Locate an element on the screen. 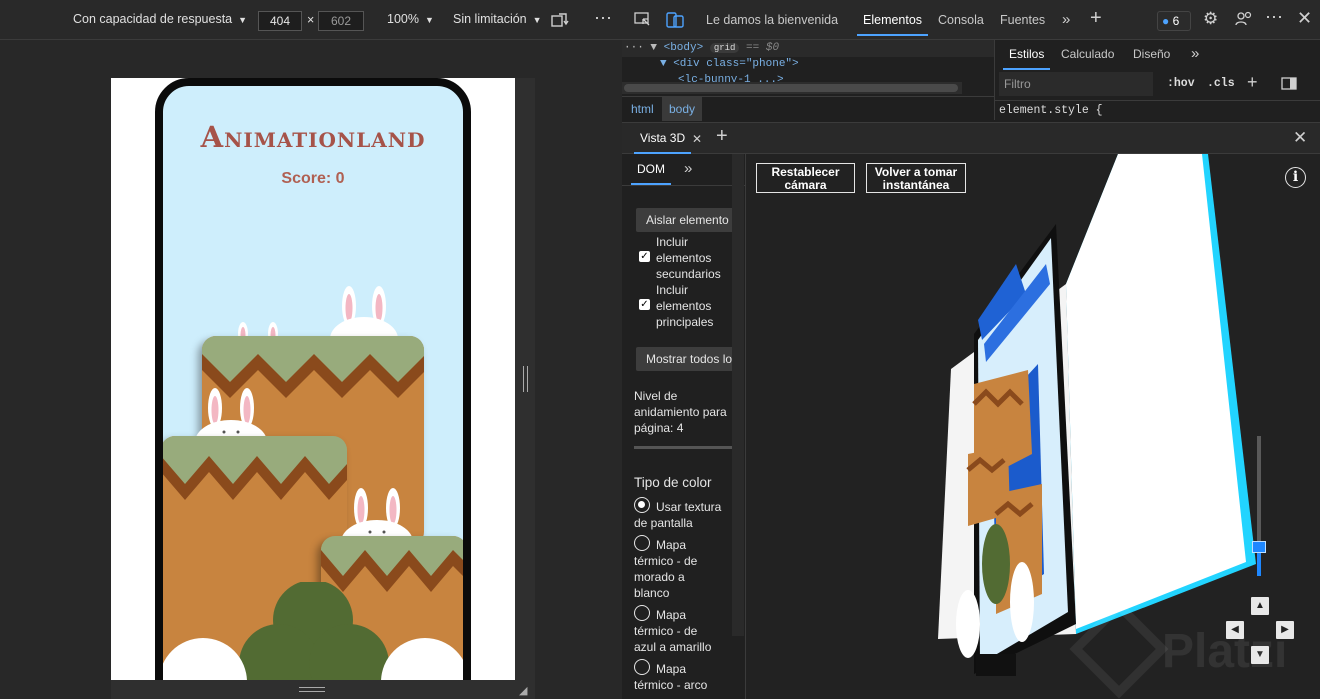 The width and height of the screenshot is (1320, 699). model-cloud-left is located at coordinates (968, 624).